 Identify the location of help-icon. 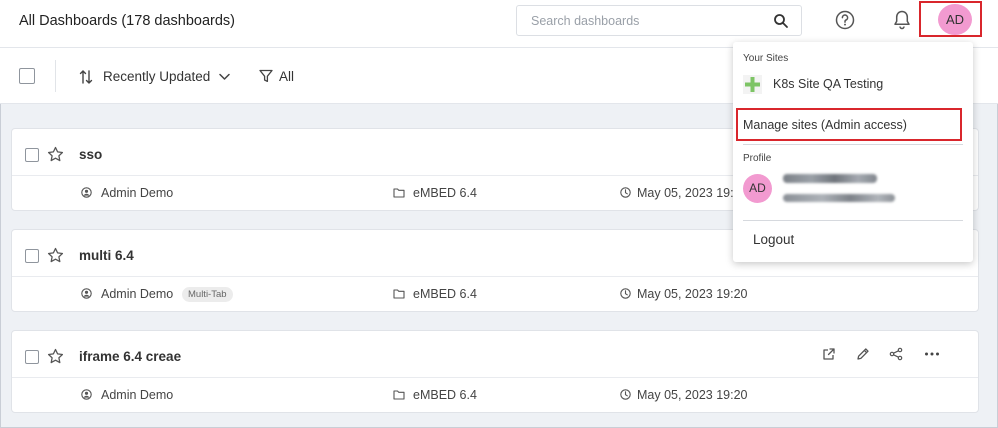
(845, 20).